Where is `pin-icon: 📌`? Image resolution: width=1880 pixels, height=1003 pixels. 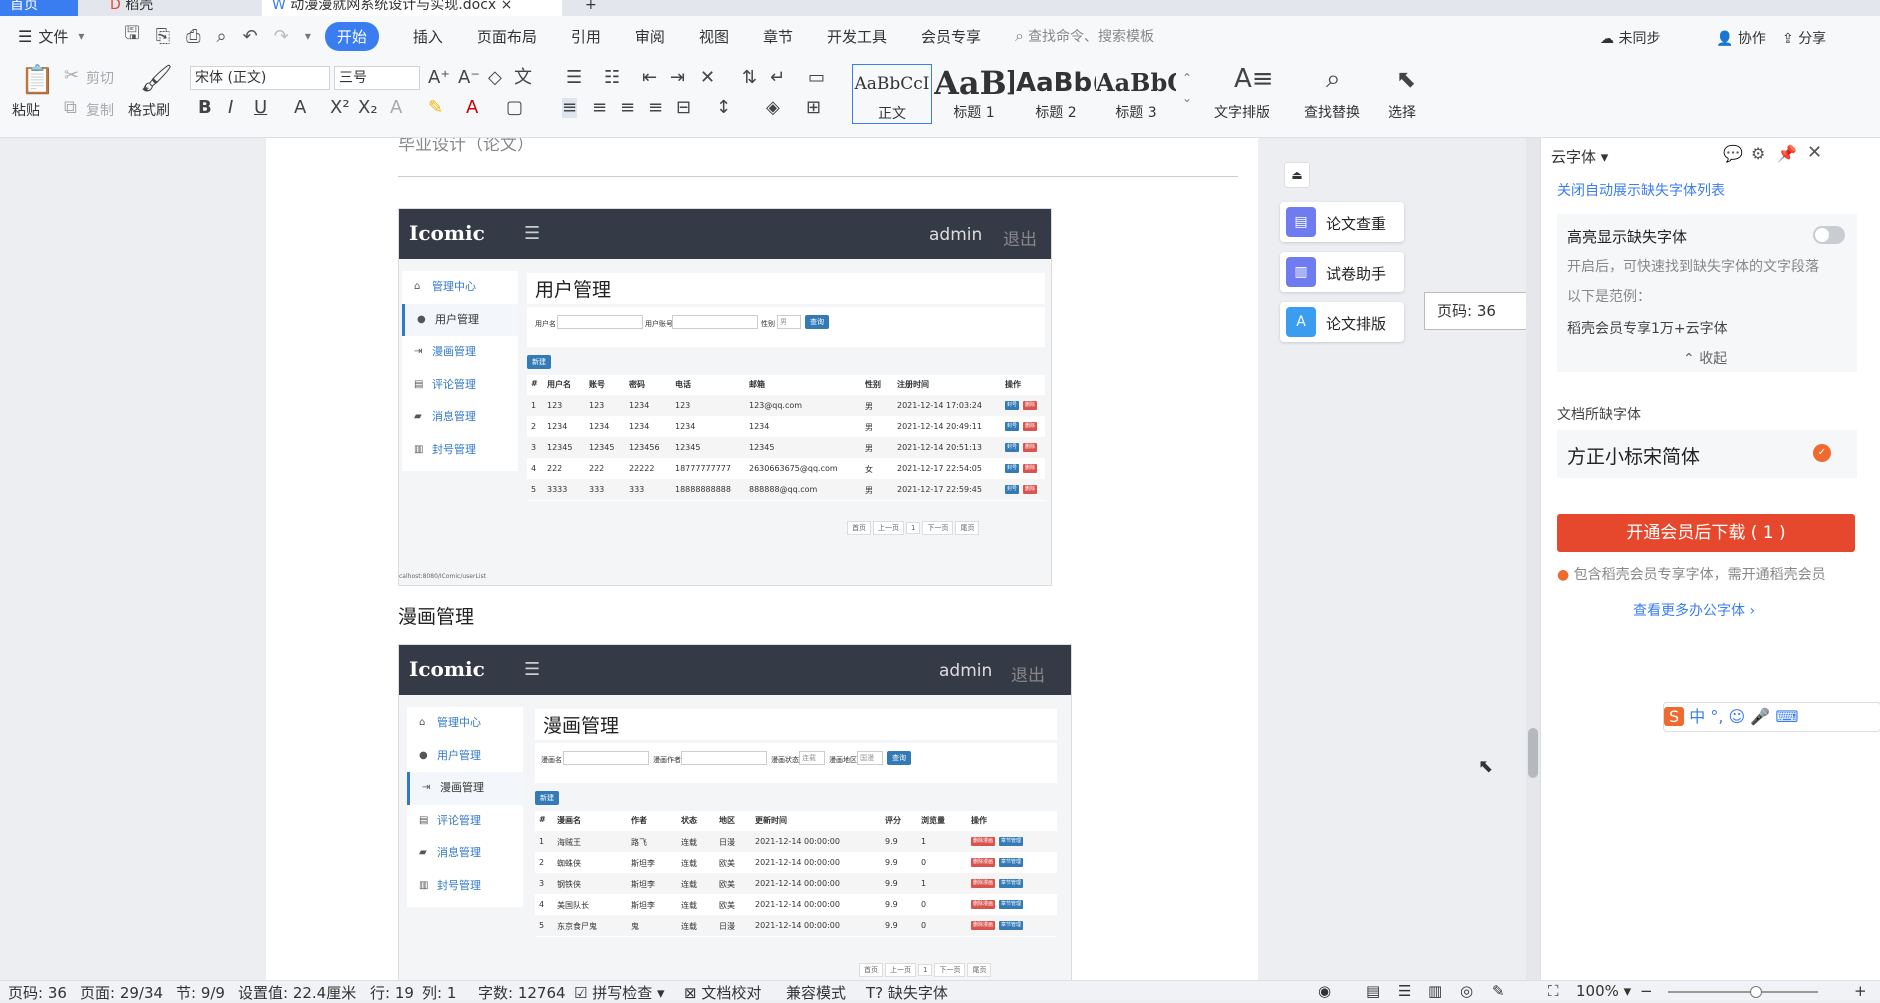
pin-icon: 📌 is located at coordinates (1787, 153).